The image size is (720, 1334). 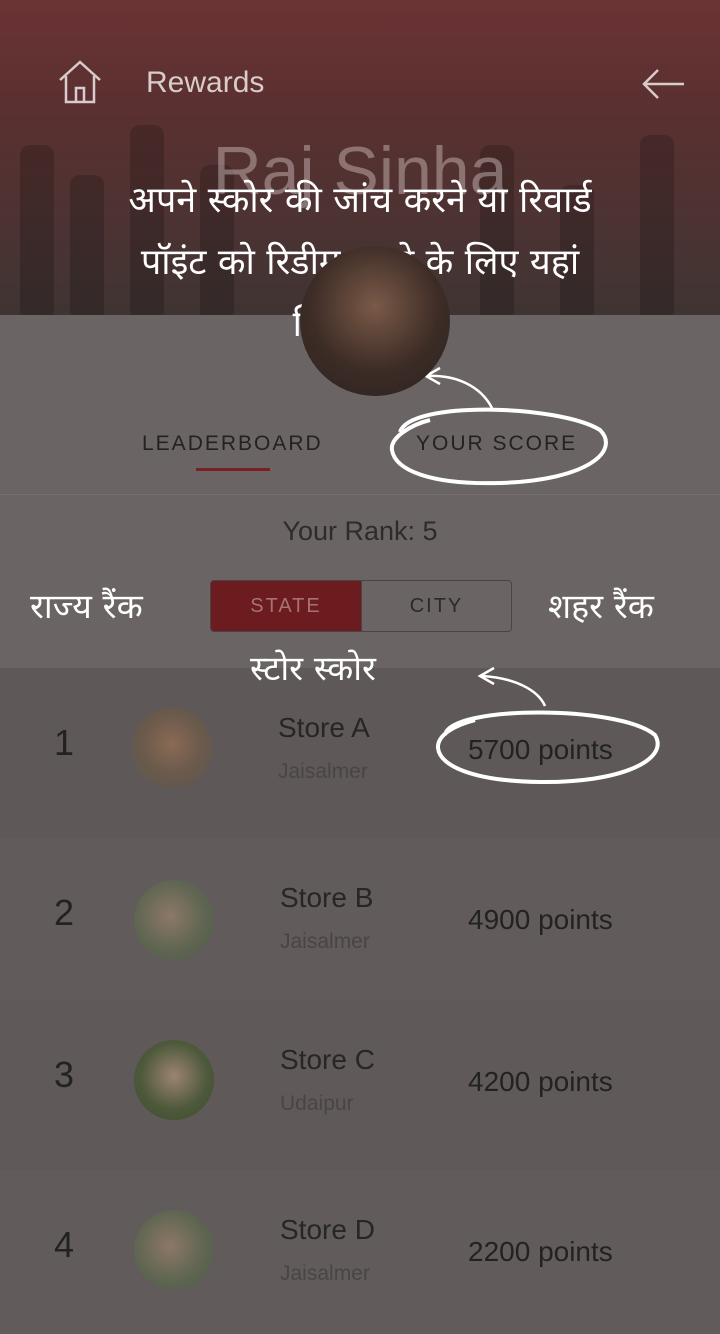 What do you see at coordinates (205, 82) in the screenshot?
I see `page-title: Rewards` at bounding box center [205, 82].